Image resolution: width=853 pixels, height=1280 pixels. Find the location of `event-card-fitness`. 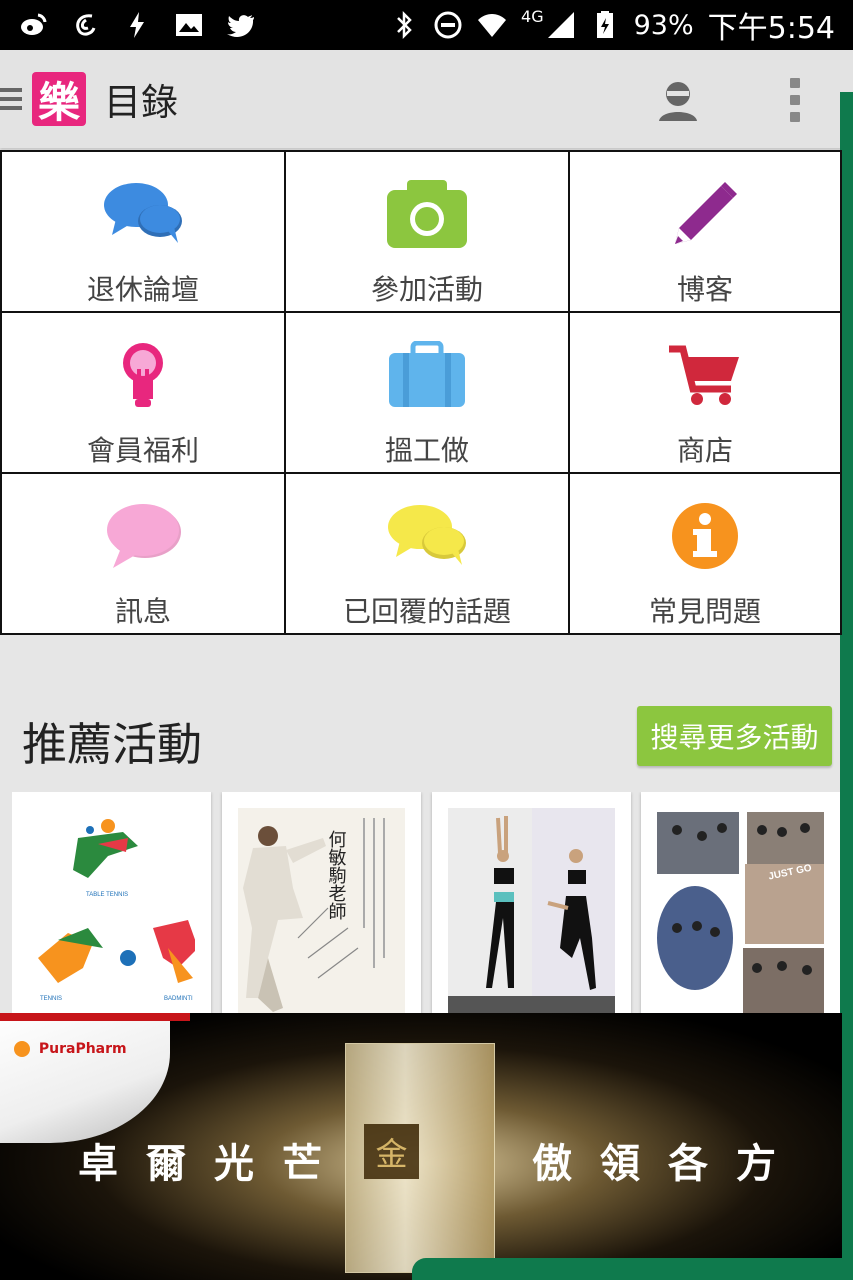

event-card-fitness is located at coordinates (531, 902).